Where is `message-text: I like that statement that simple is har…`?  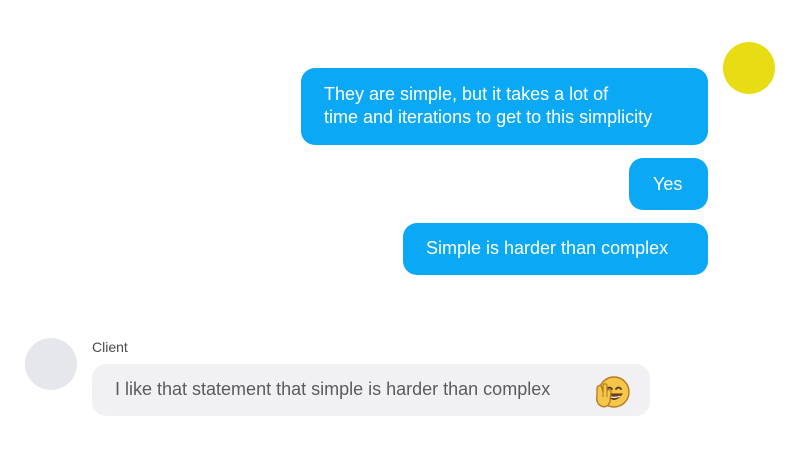
message-text: I like that statement that simple is har… is located at coordinates (333, 389).